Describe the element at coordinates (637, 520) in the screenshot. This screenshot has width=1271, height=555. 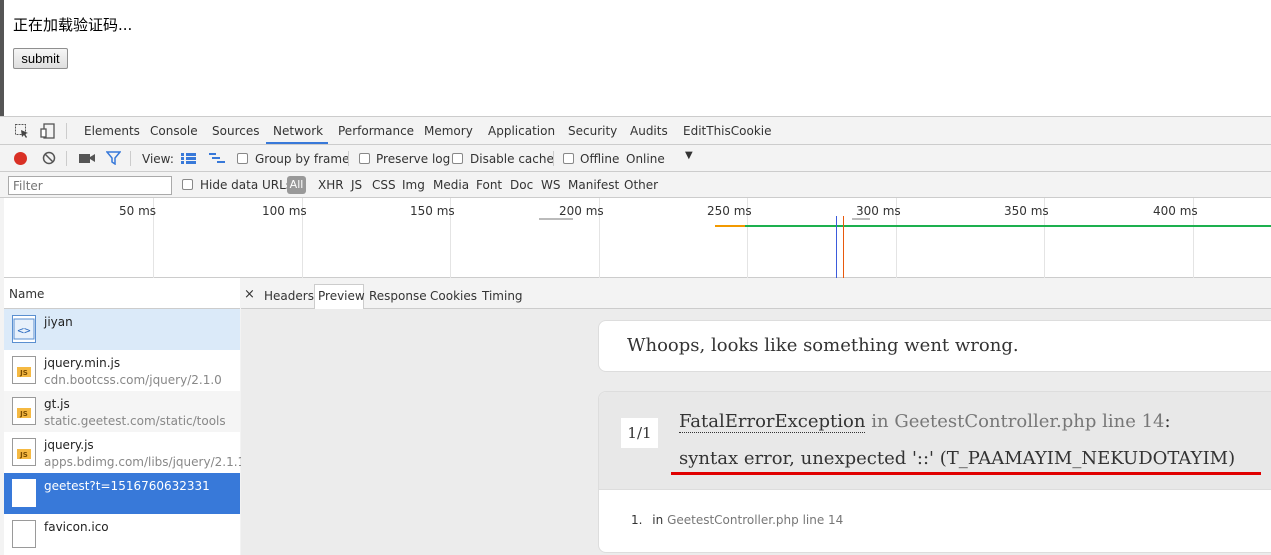
I see `trace-number: 1.` at that location.